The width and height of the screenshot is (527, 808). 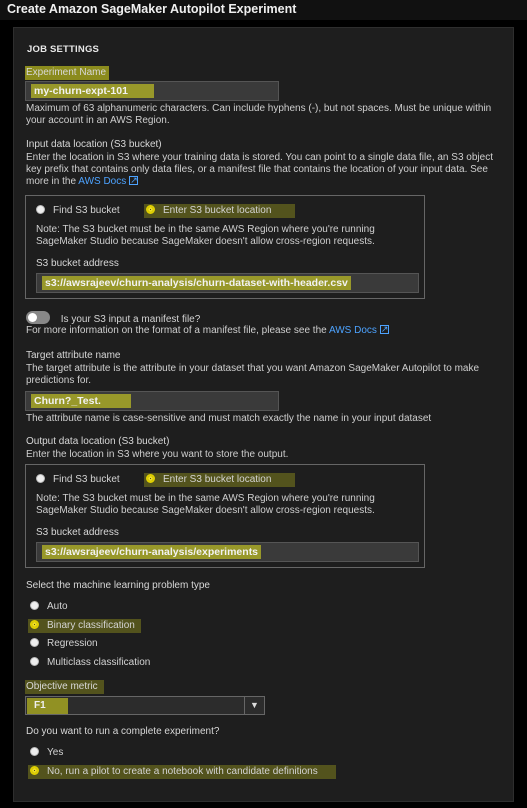 I want to click on output-address-label: S3 bucket address, so click(x=77, y=532).